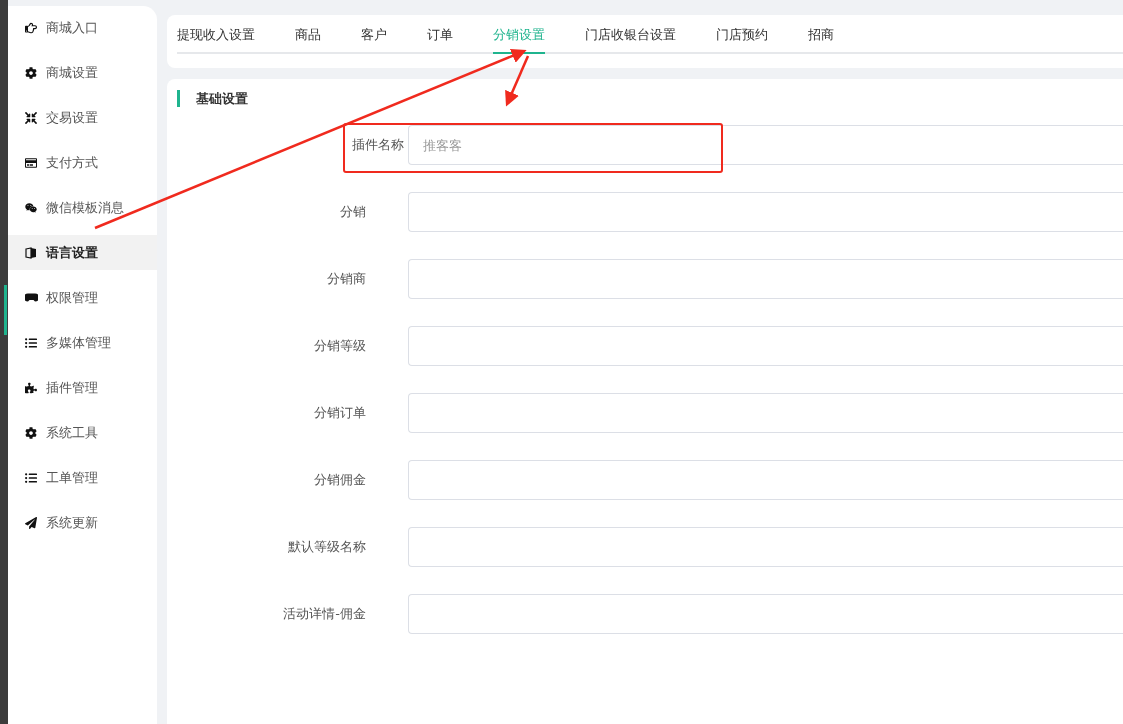 The height and width of the screenshot is (724, 1123). What do you see at coordinates (82, 207) in the screenshot?
I see `sidebar-item: 微信模板消息` at bounding box center [82, 207].